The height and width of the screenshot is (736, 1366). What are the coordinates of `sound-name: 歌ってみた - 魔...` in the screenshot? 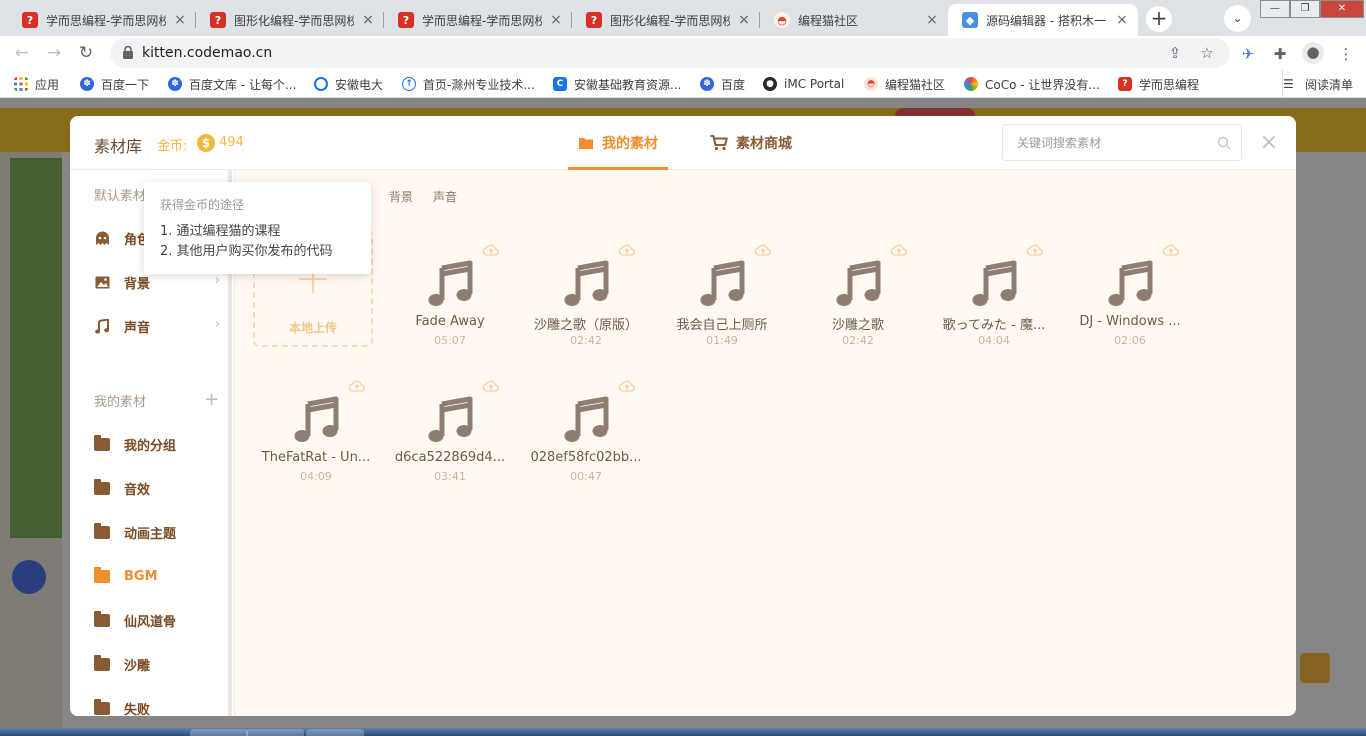 It's located at (994, 325).